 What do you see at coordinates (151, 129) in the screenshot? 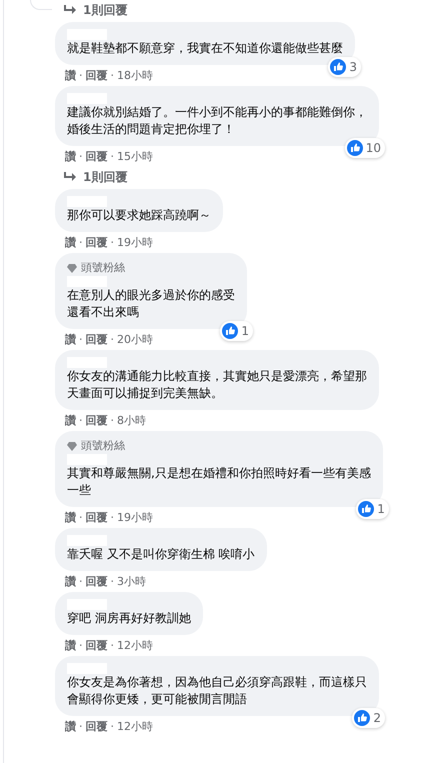
I see `comment-line: 婚後生活的問題肯定把你埋了！` at bounding box center [151, 129].